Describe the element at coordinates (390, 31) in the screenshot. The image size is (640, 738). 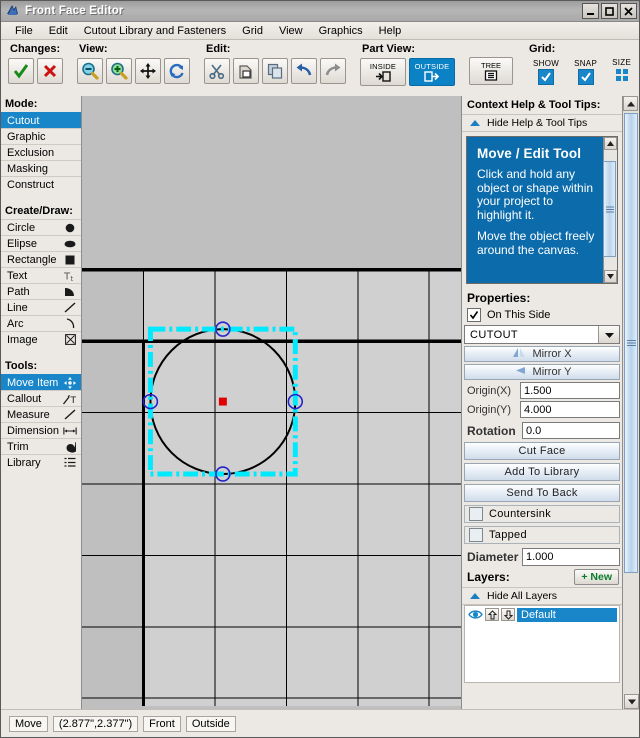
I see `menu-help: Help` at that location.